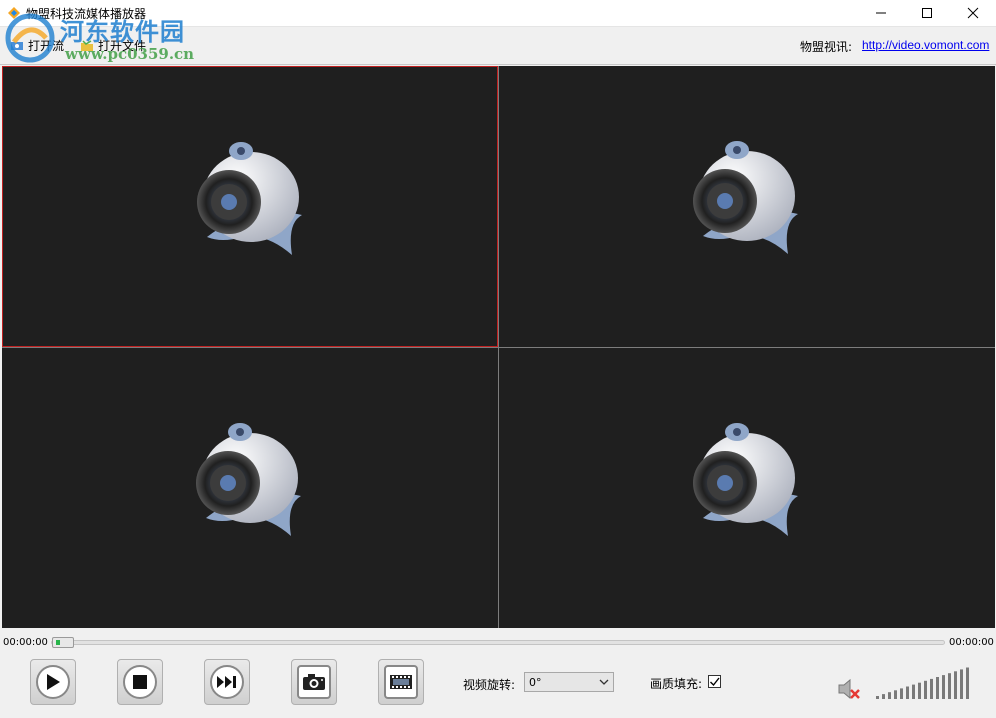 The image size is (996, 718). I want to click on play-button, so click(53, 682).